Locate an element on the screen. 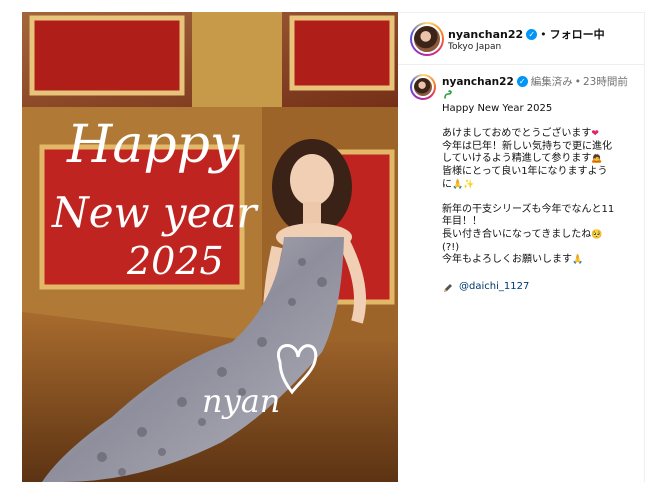 This screenshot has height=491, width=645. handwriting-new-year: New year is located at coordinates (155, 212).